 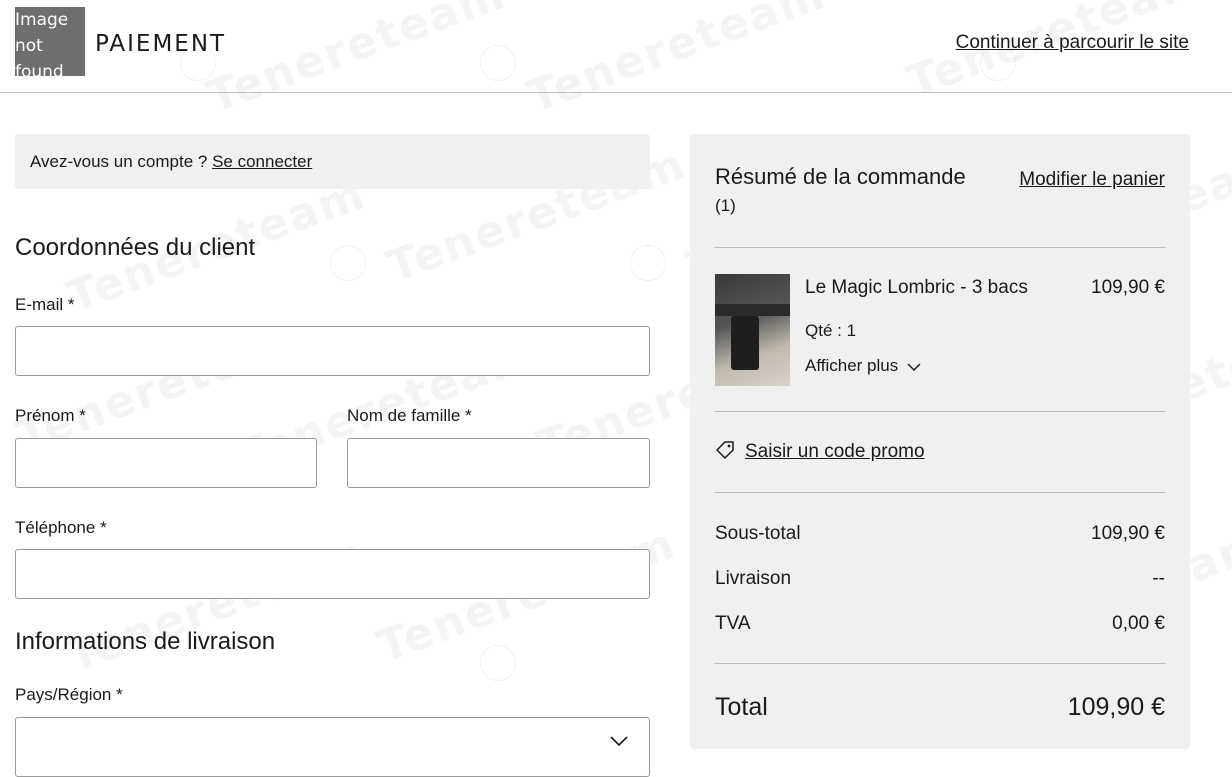 I want to click on tag-icon, so click(x=725, y=450).